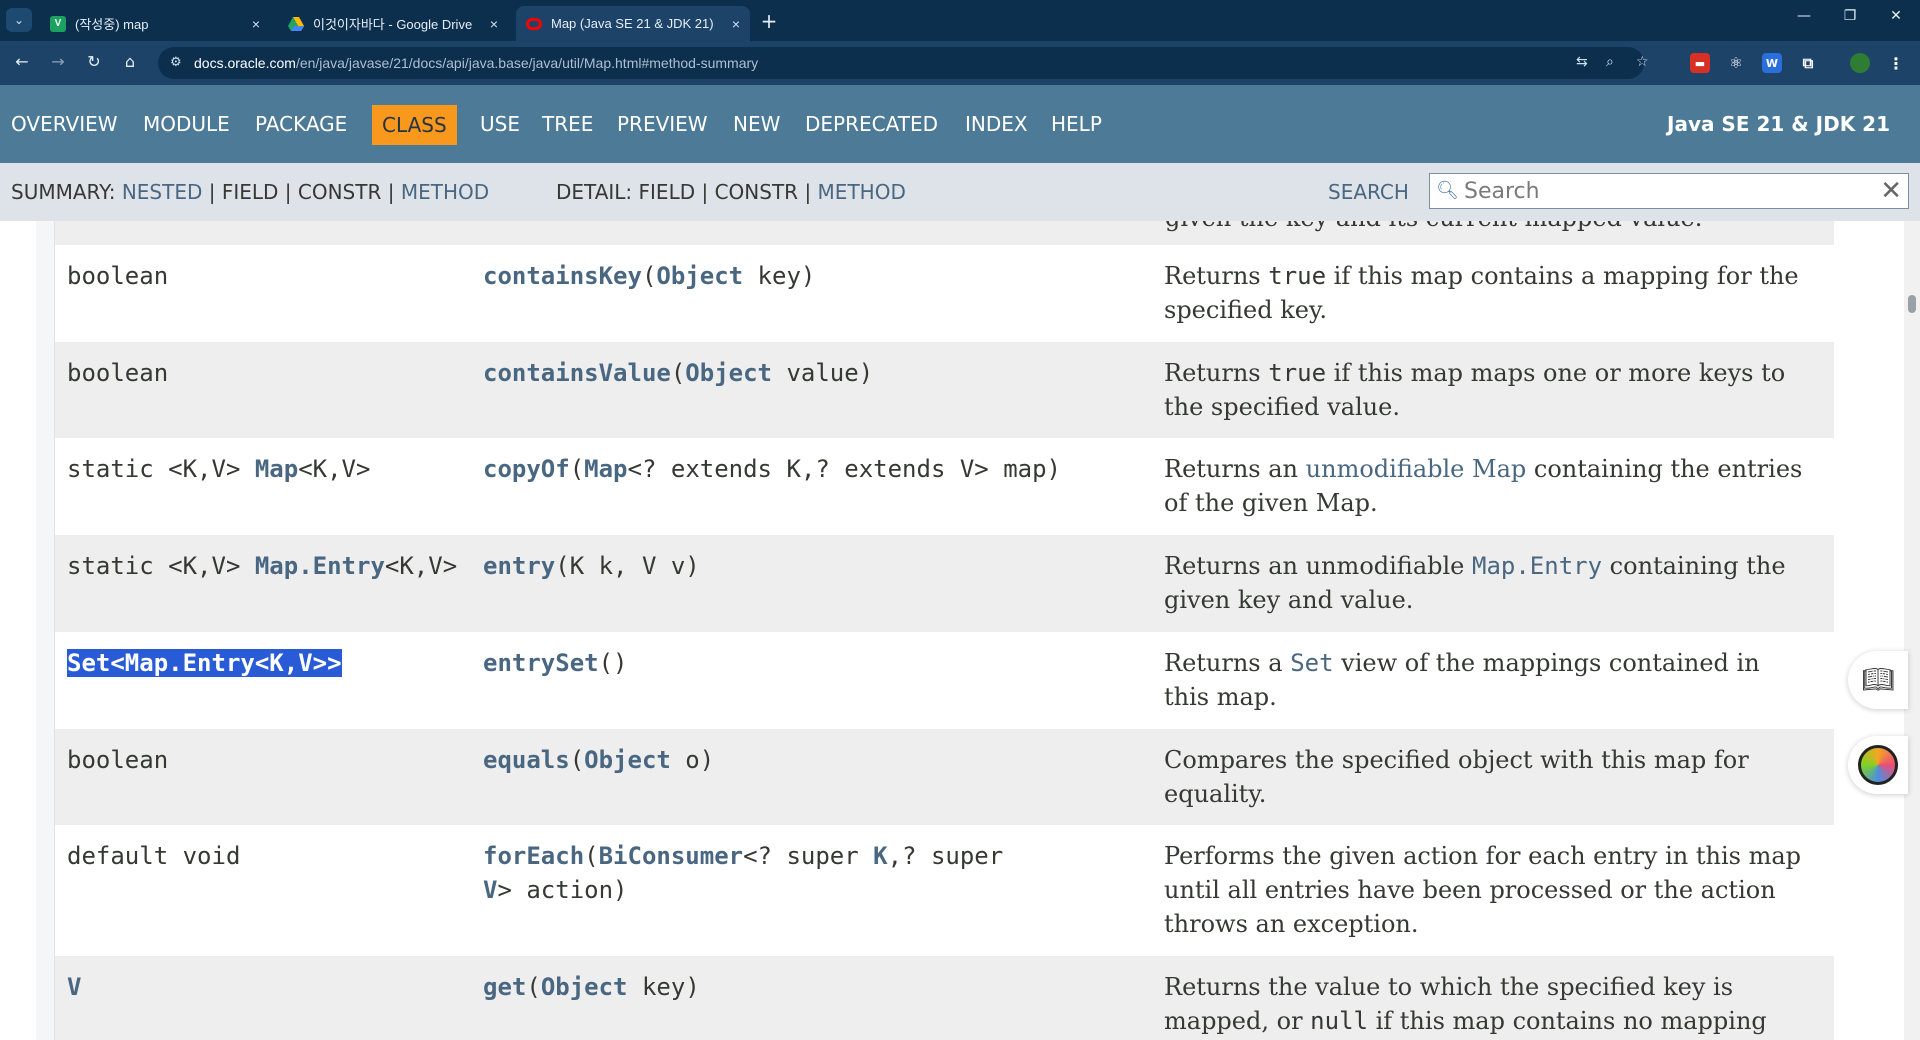 The height and width of the screenshot is (1040, 1920). Describe the element at coordinates (1368, 192) in the screenshot. I see `search-label: SEARCH` at that location.